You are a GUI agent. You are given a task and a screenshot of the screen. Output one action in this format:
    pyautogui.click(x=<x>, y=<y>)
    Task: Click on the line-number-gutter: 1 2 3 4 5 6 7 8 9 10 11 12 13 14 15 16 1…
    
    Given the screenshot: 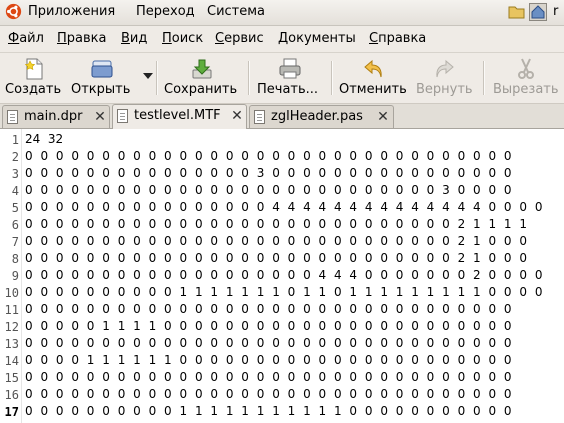 What is the action you would take?
    pyautogui.click(x=11, y=276)
    